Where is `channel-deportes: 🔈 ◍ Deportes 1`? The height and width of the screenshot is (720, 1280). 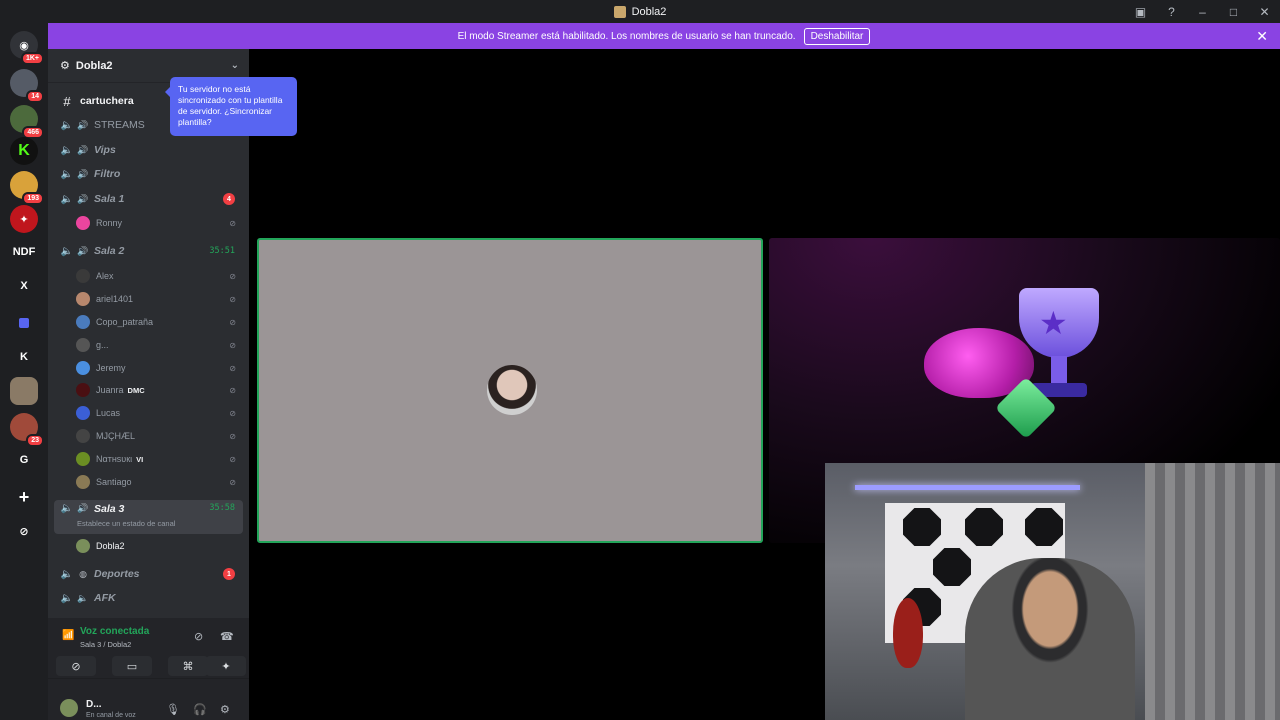
channel-deportes: 🔈 ◍ Deportes 1 is located at coordinates (148, 574).